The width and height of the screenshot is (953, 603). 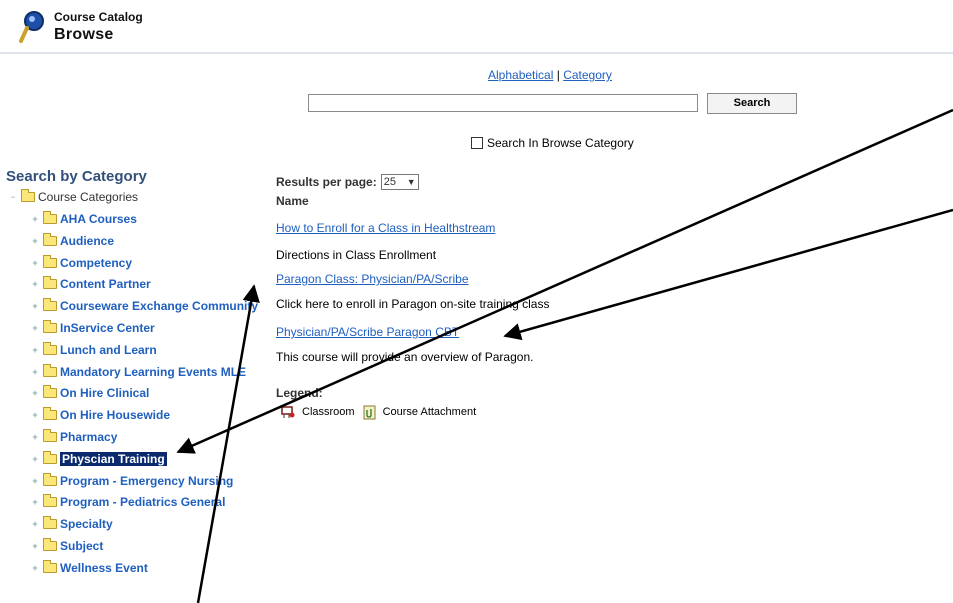 I want to click on category-item-label: On Hire Housewide, so click(x=115, y=415).